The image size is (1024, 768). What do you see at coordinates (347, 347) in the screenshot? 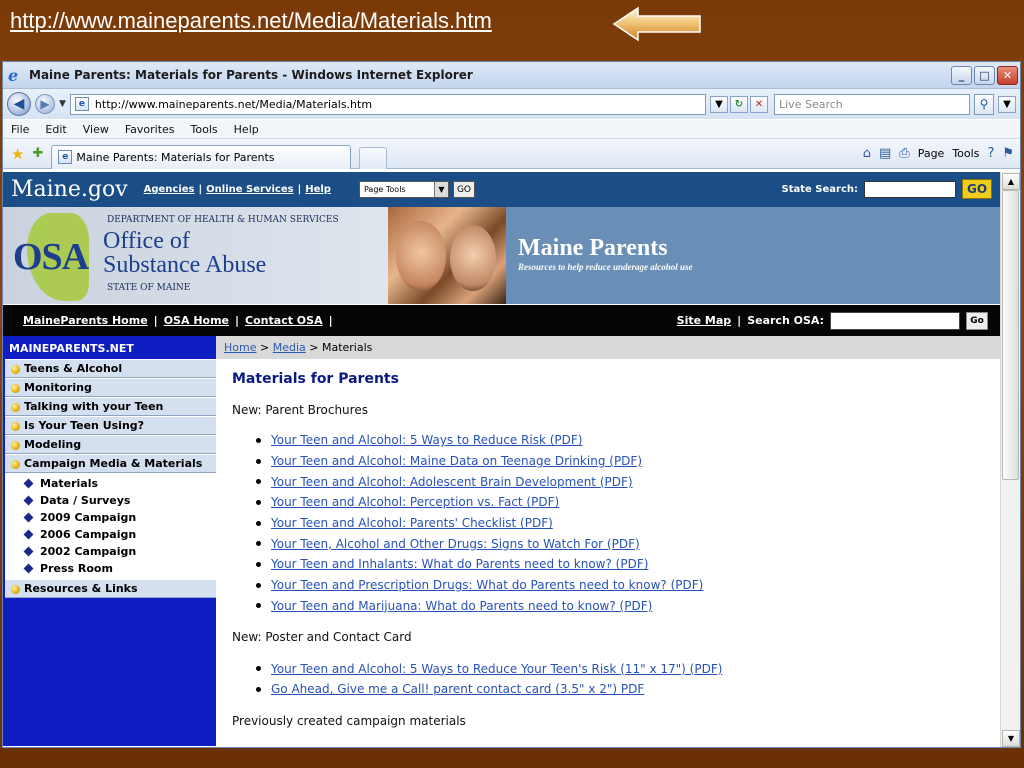
I see `breadcrumb-current: Materials` at bounding box center [347, 347].